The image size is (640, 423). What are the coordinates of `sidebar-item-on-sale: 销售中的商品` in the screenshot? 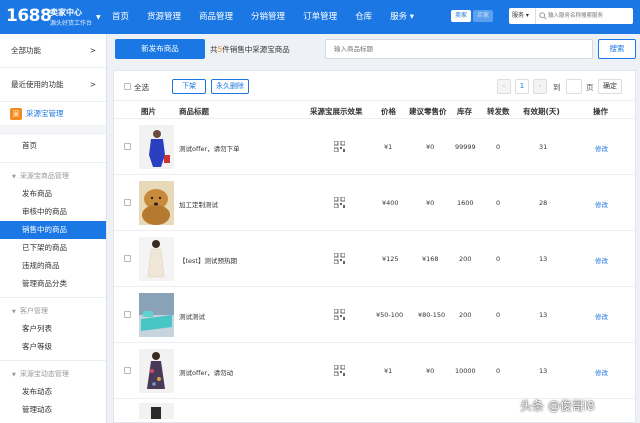 It's located at (53, 230).